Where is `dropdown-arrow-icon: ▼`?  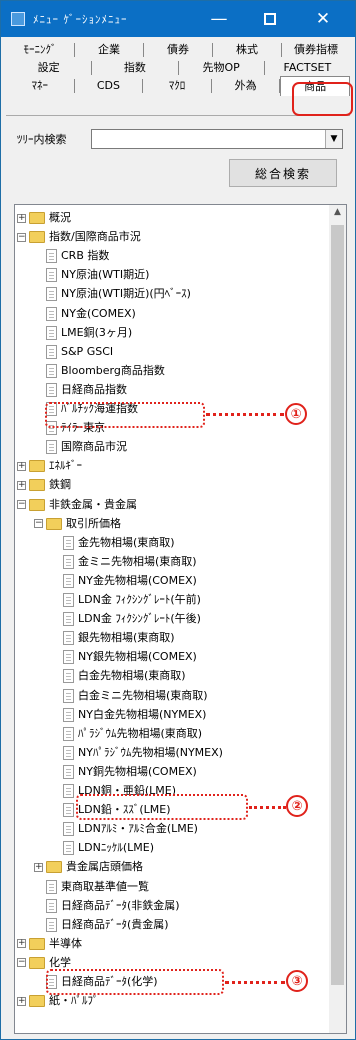
dropdown-arrow-icon: ▼ is located at coordinates (333, 139).